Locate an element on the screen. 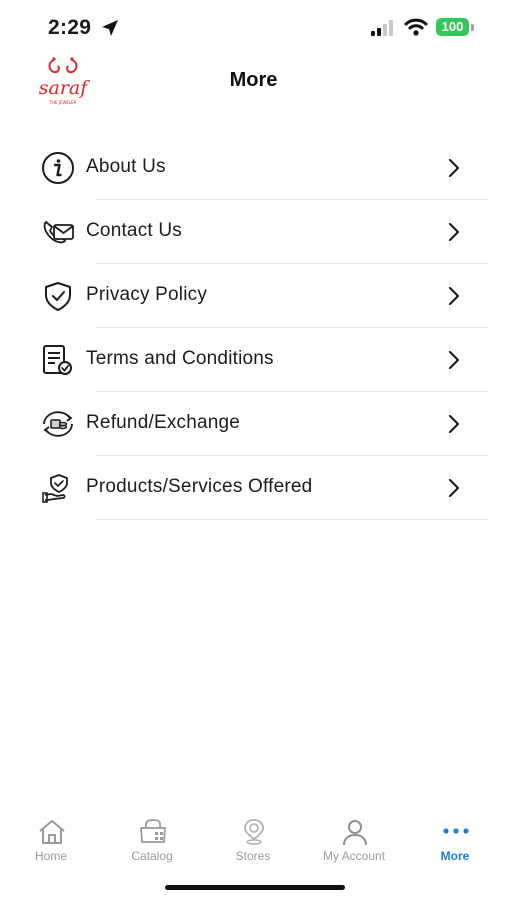 The height and width of the screenshot is (900, 507). tab-catalog: Catalog is located at coordinates (152, 839).